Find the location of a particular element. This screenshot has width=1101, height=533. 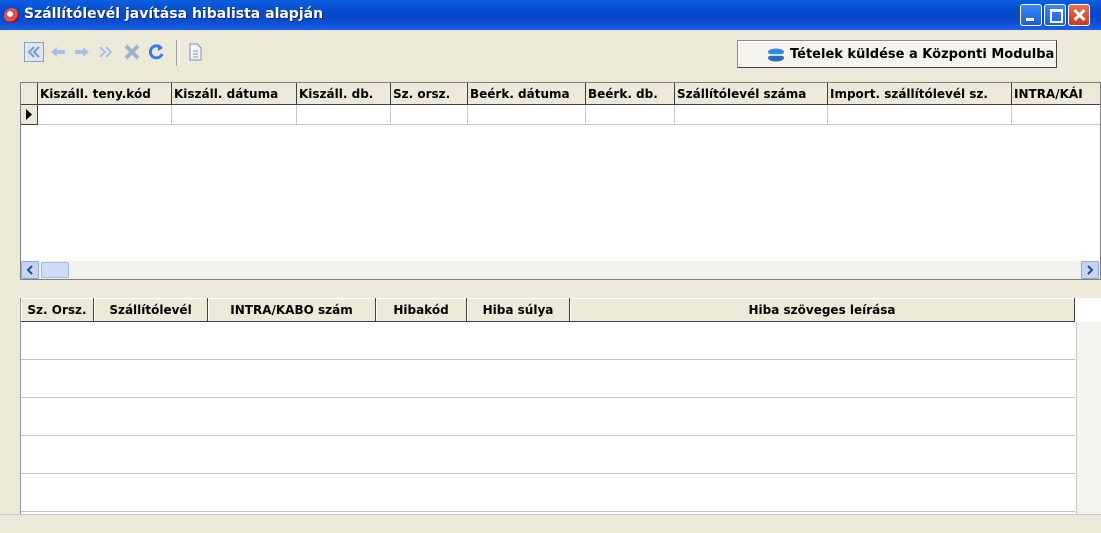

previous-record-button is located at coordinates (58, 52).